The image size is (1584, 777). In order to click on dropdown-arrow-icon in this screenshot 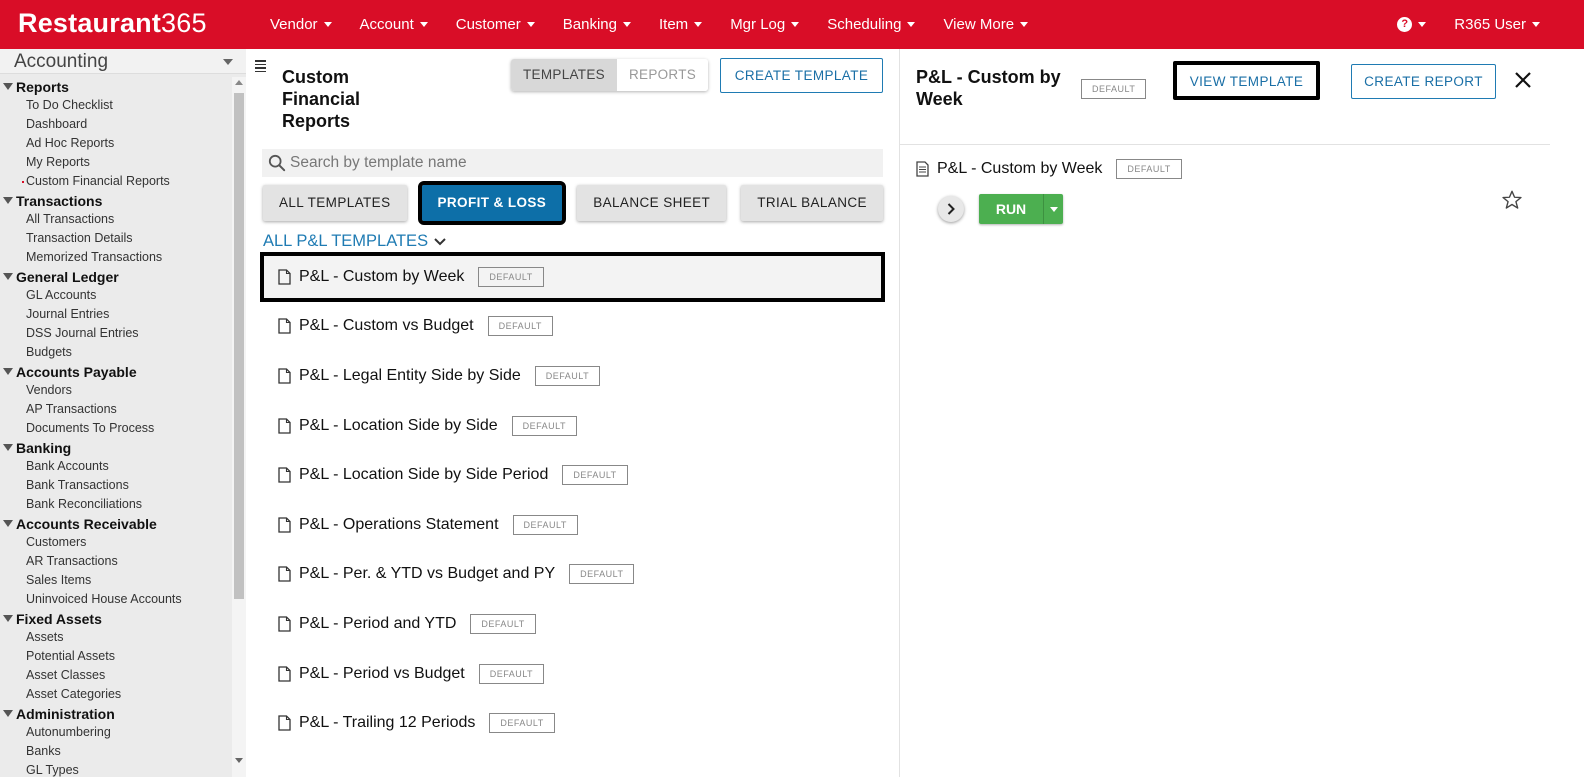, I will do `click(228, 62)`.